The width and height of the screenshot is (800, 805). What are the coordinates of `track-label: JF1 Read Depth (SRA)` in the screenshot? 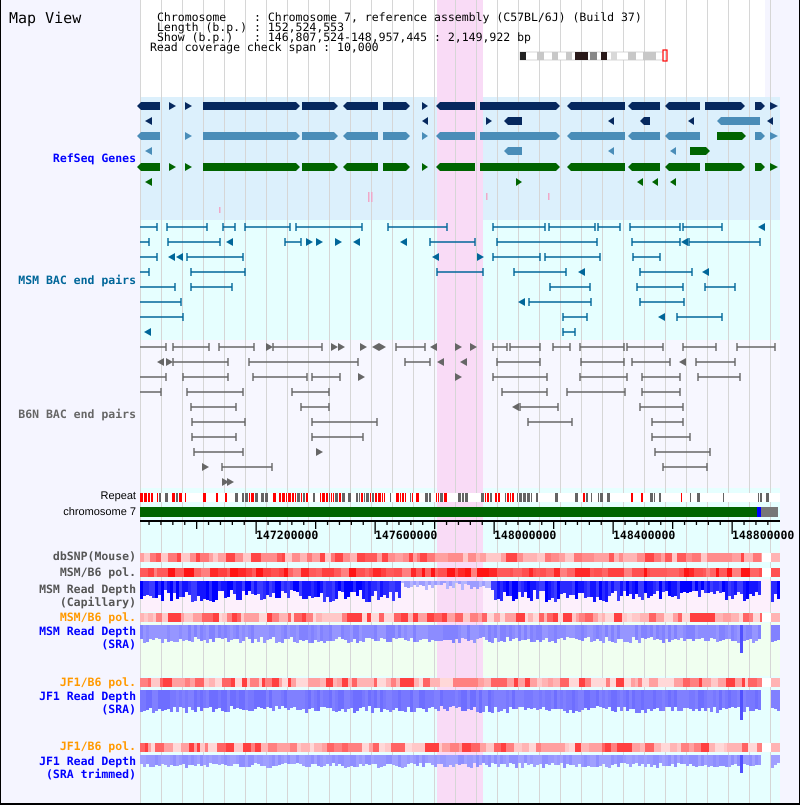 It's located at (87, 703).